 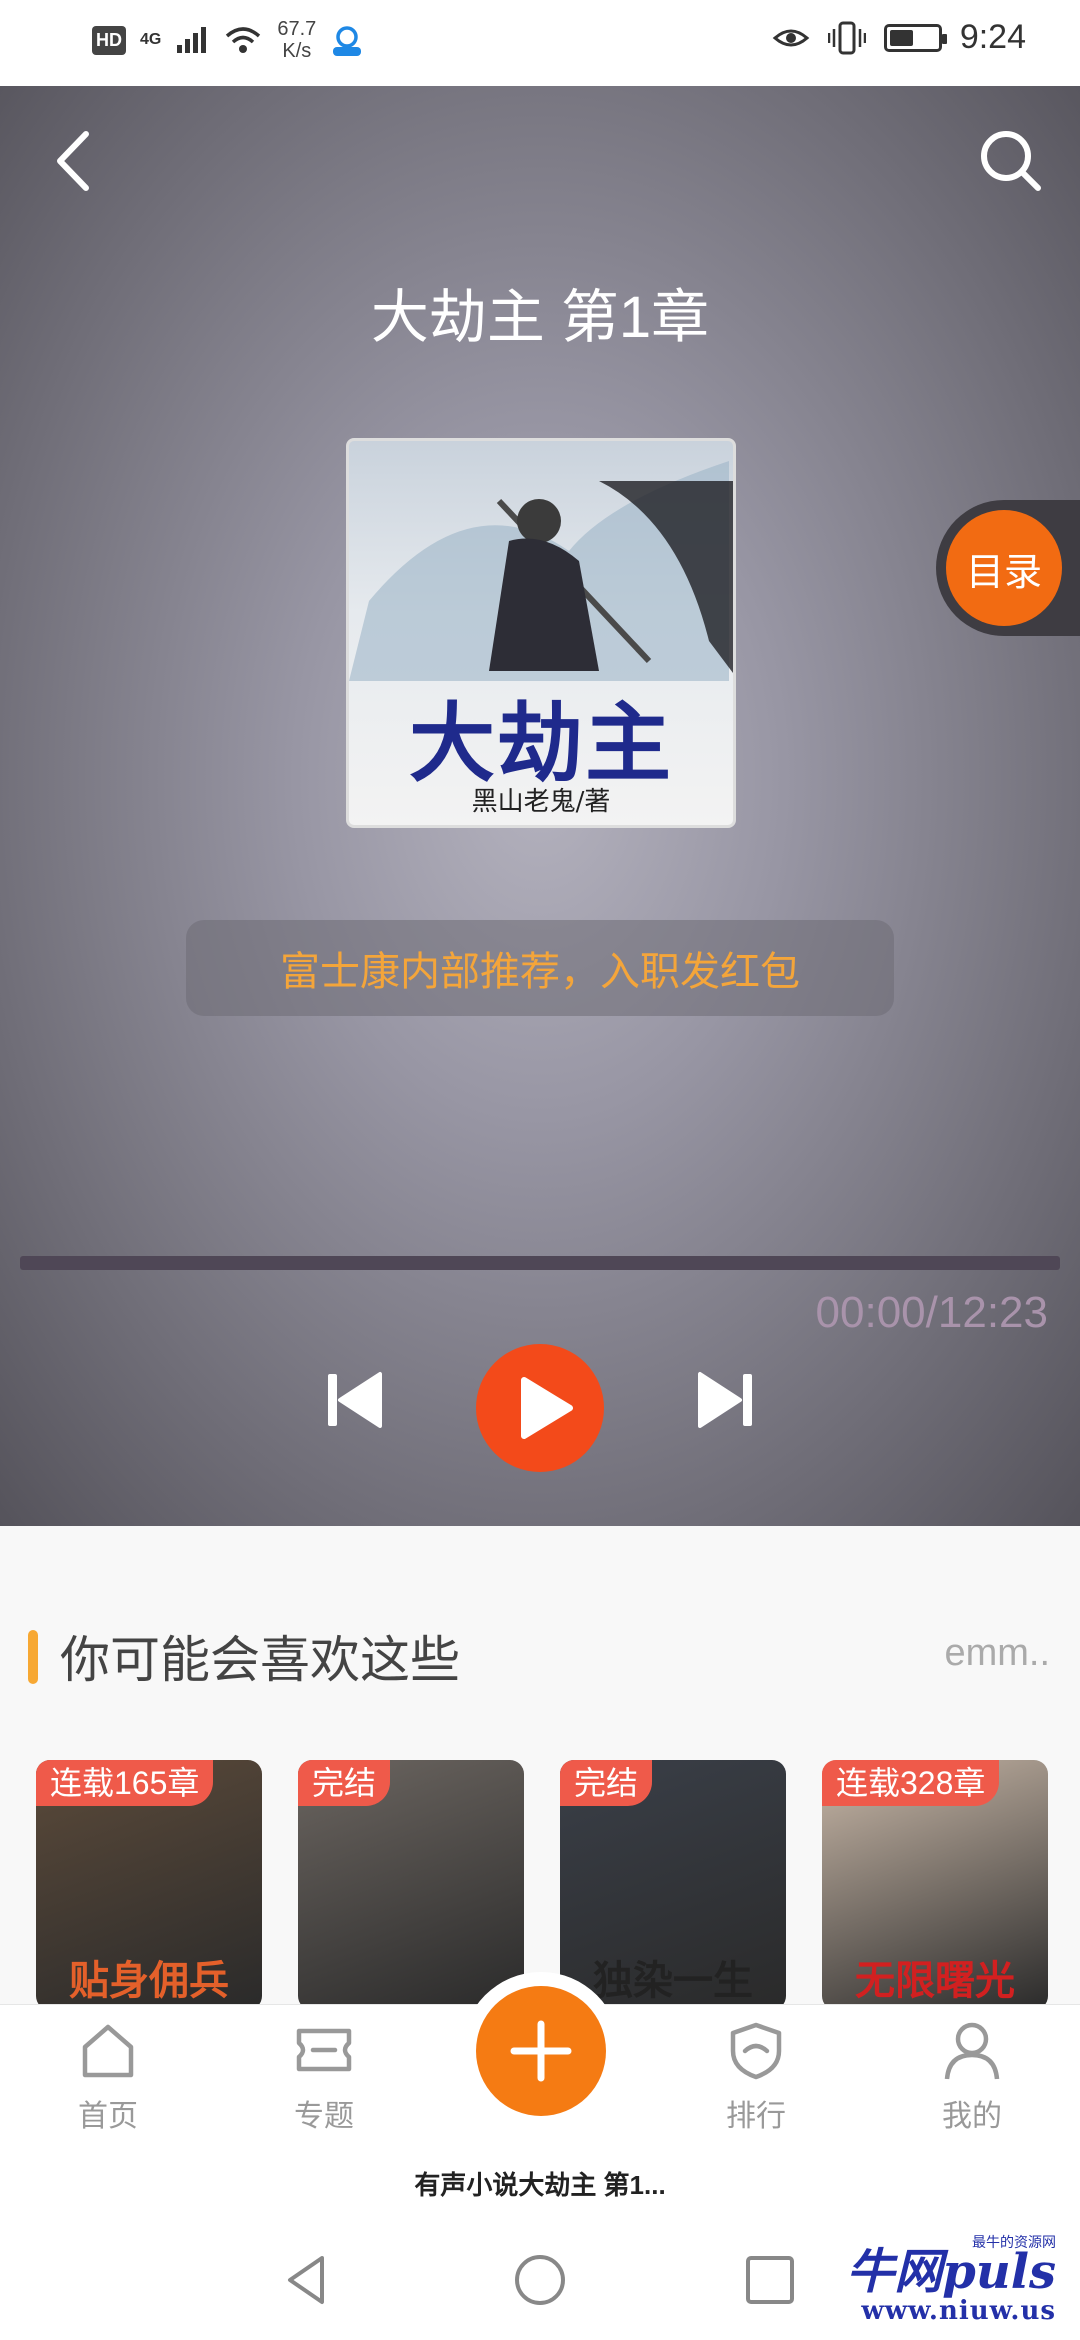 What do you see at coordinates (935, 1885) in the screenshot?
I see `book-card-4: 无限曙光 连载328章` at bounding box center [935, 1885].